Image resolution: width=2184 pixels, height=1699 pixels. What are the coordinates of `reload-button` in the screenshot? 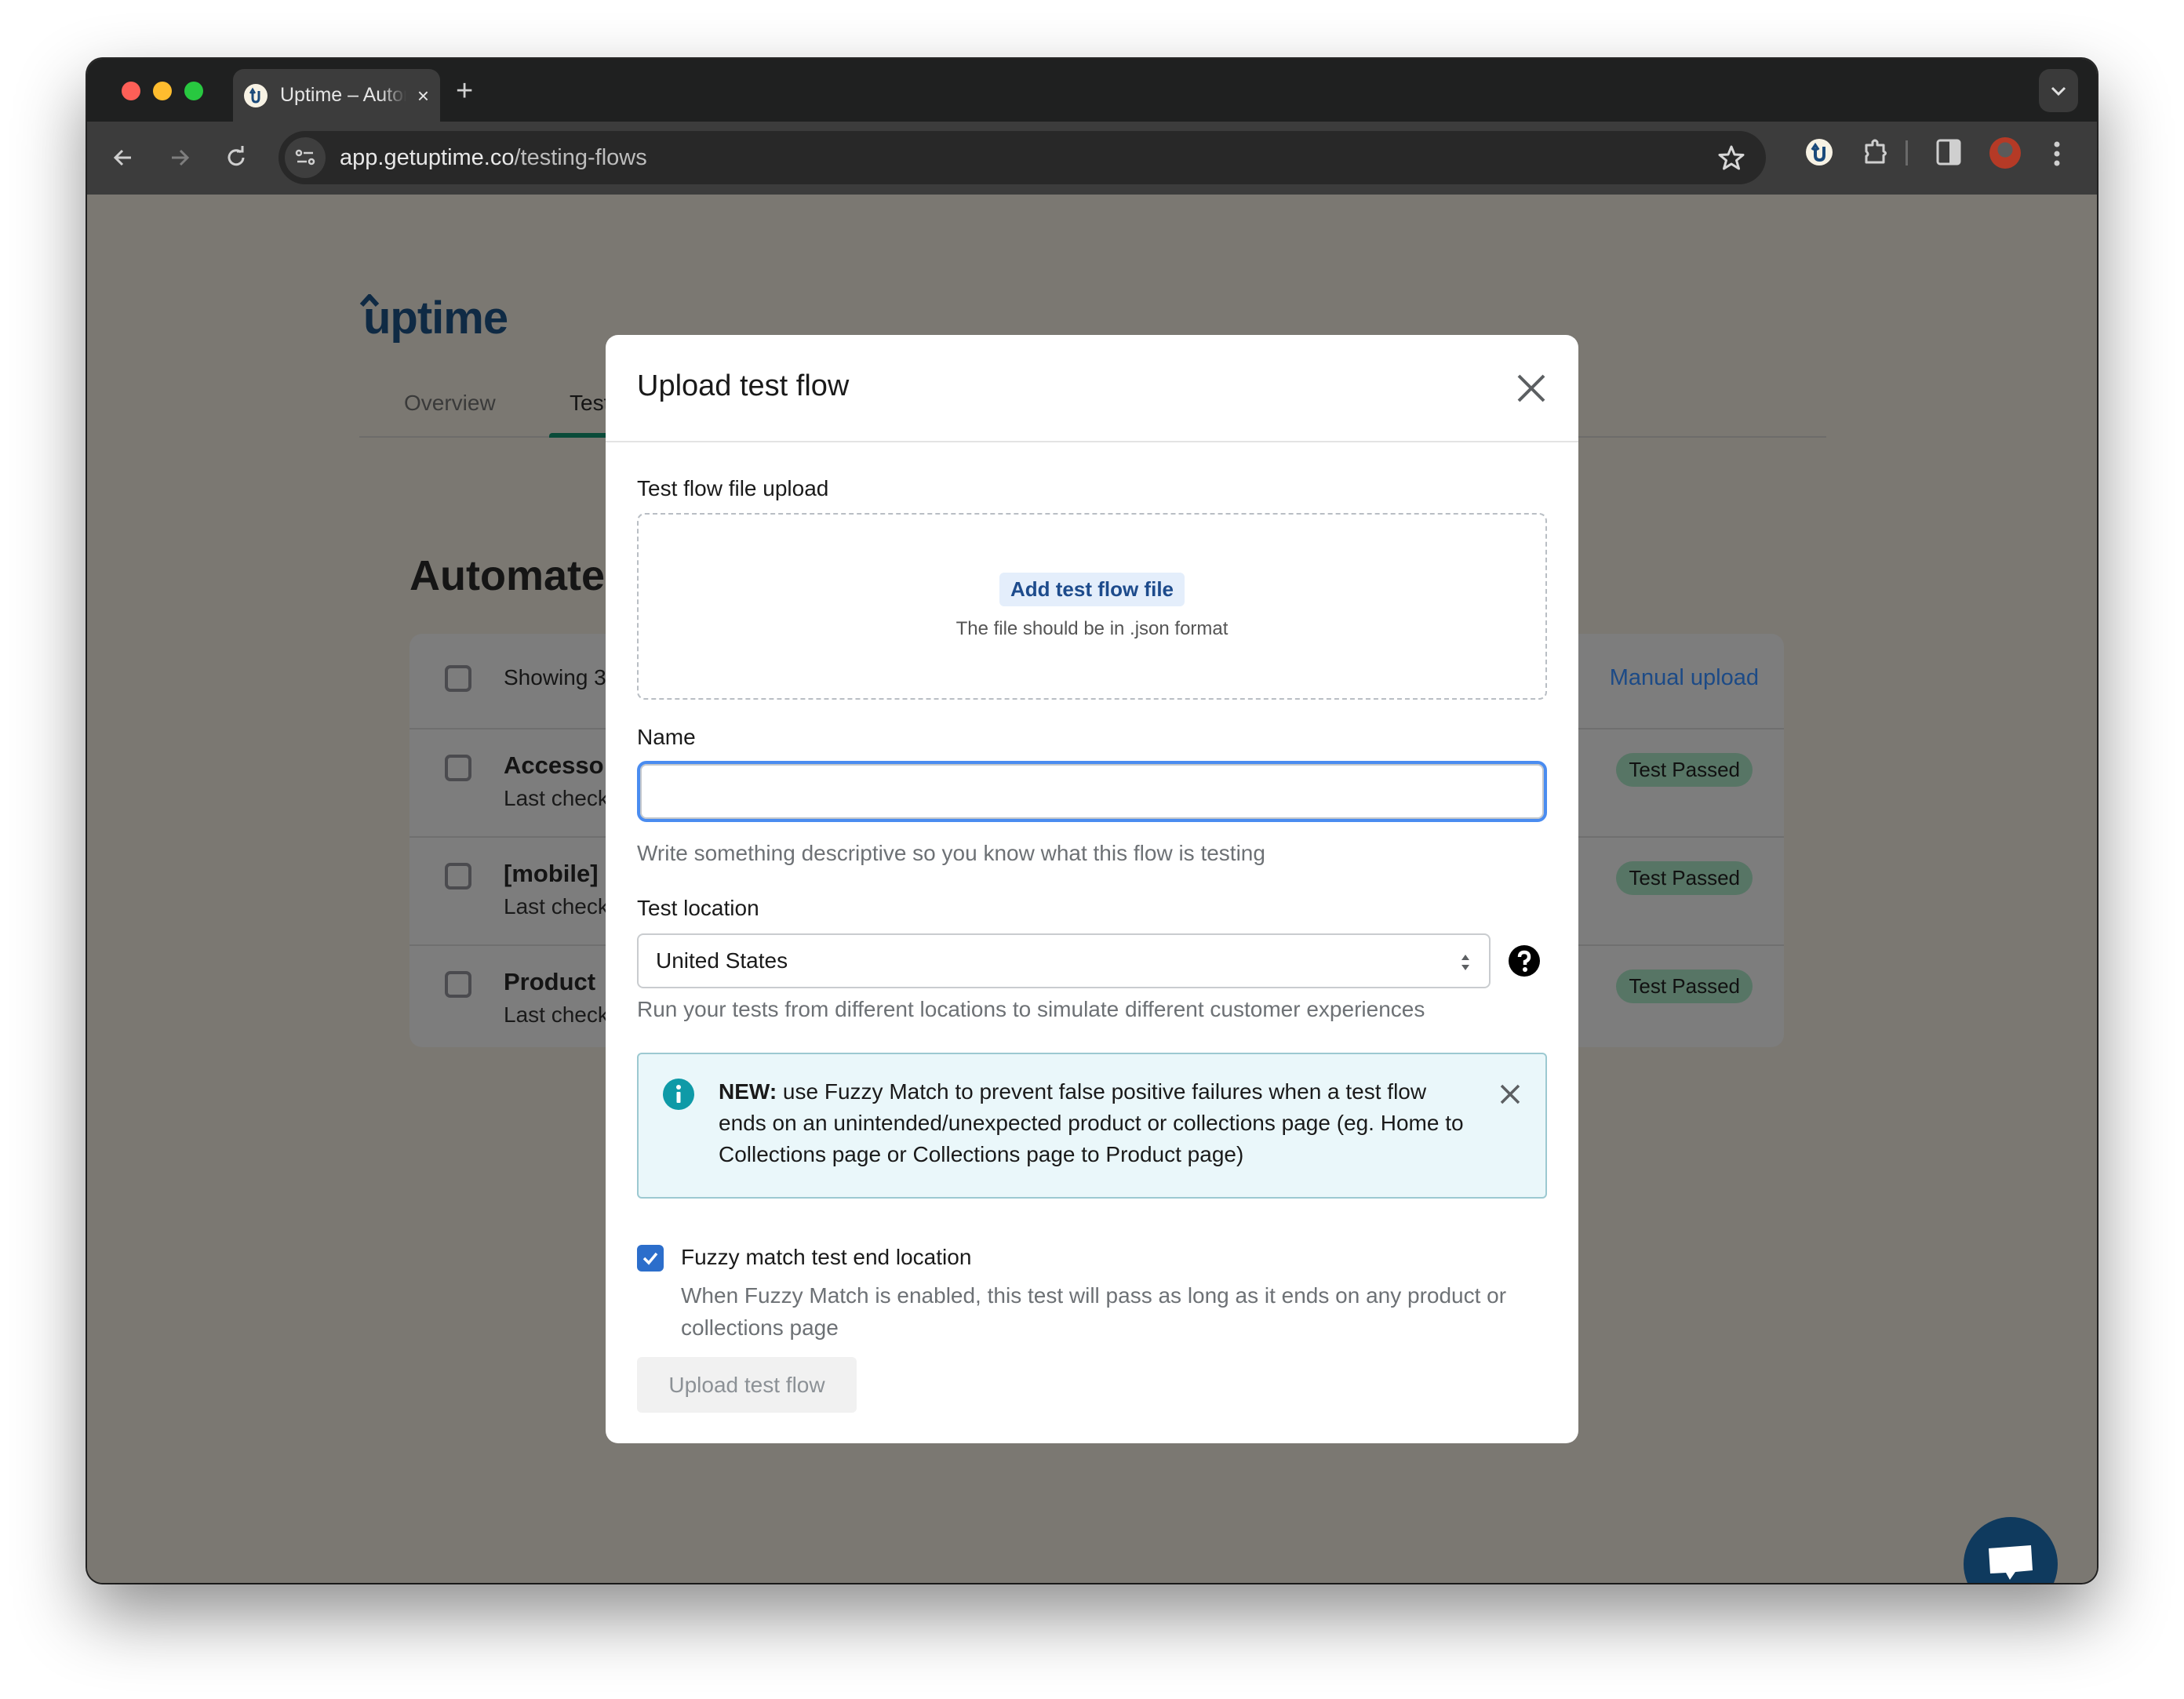 It's located at (236, 158).